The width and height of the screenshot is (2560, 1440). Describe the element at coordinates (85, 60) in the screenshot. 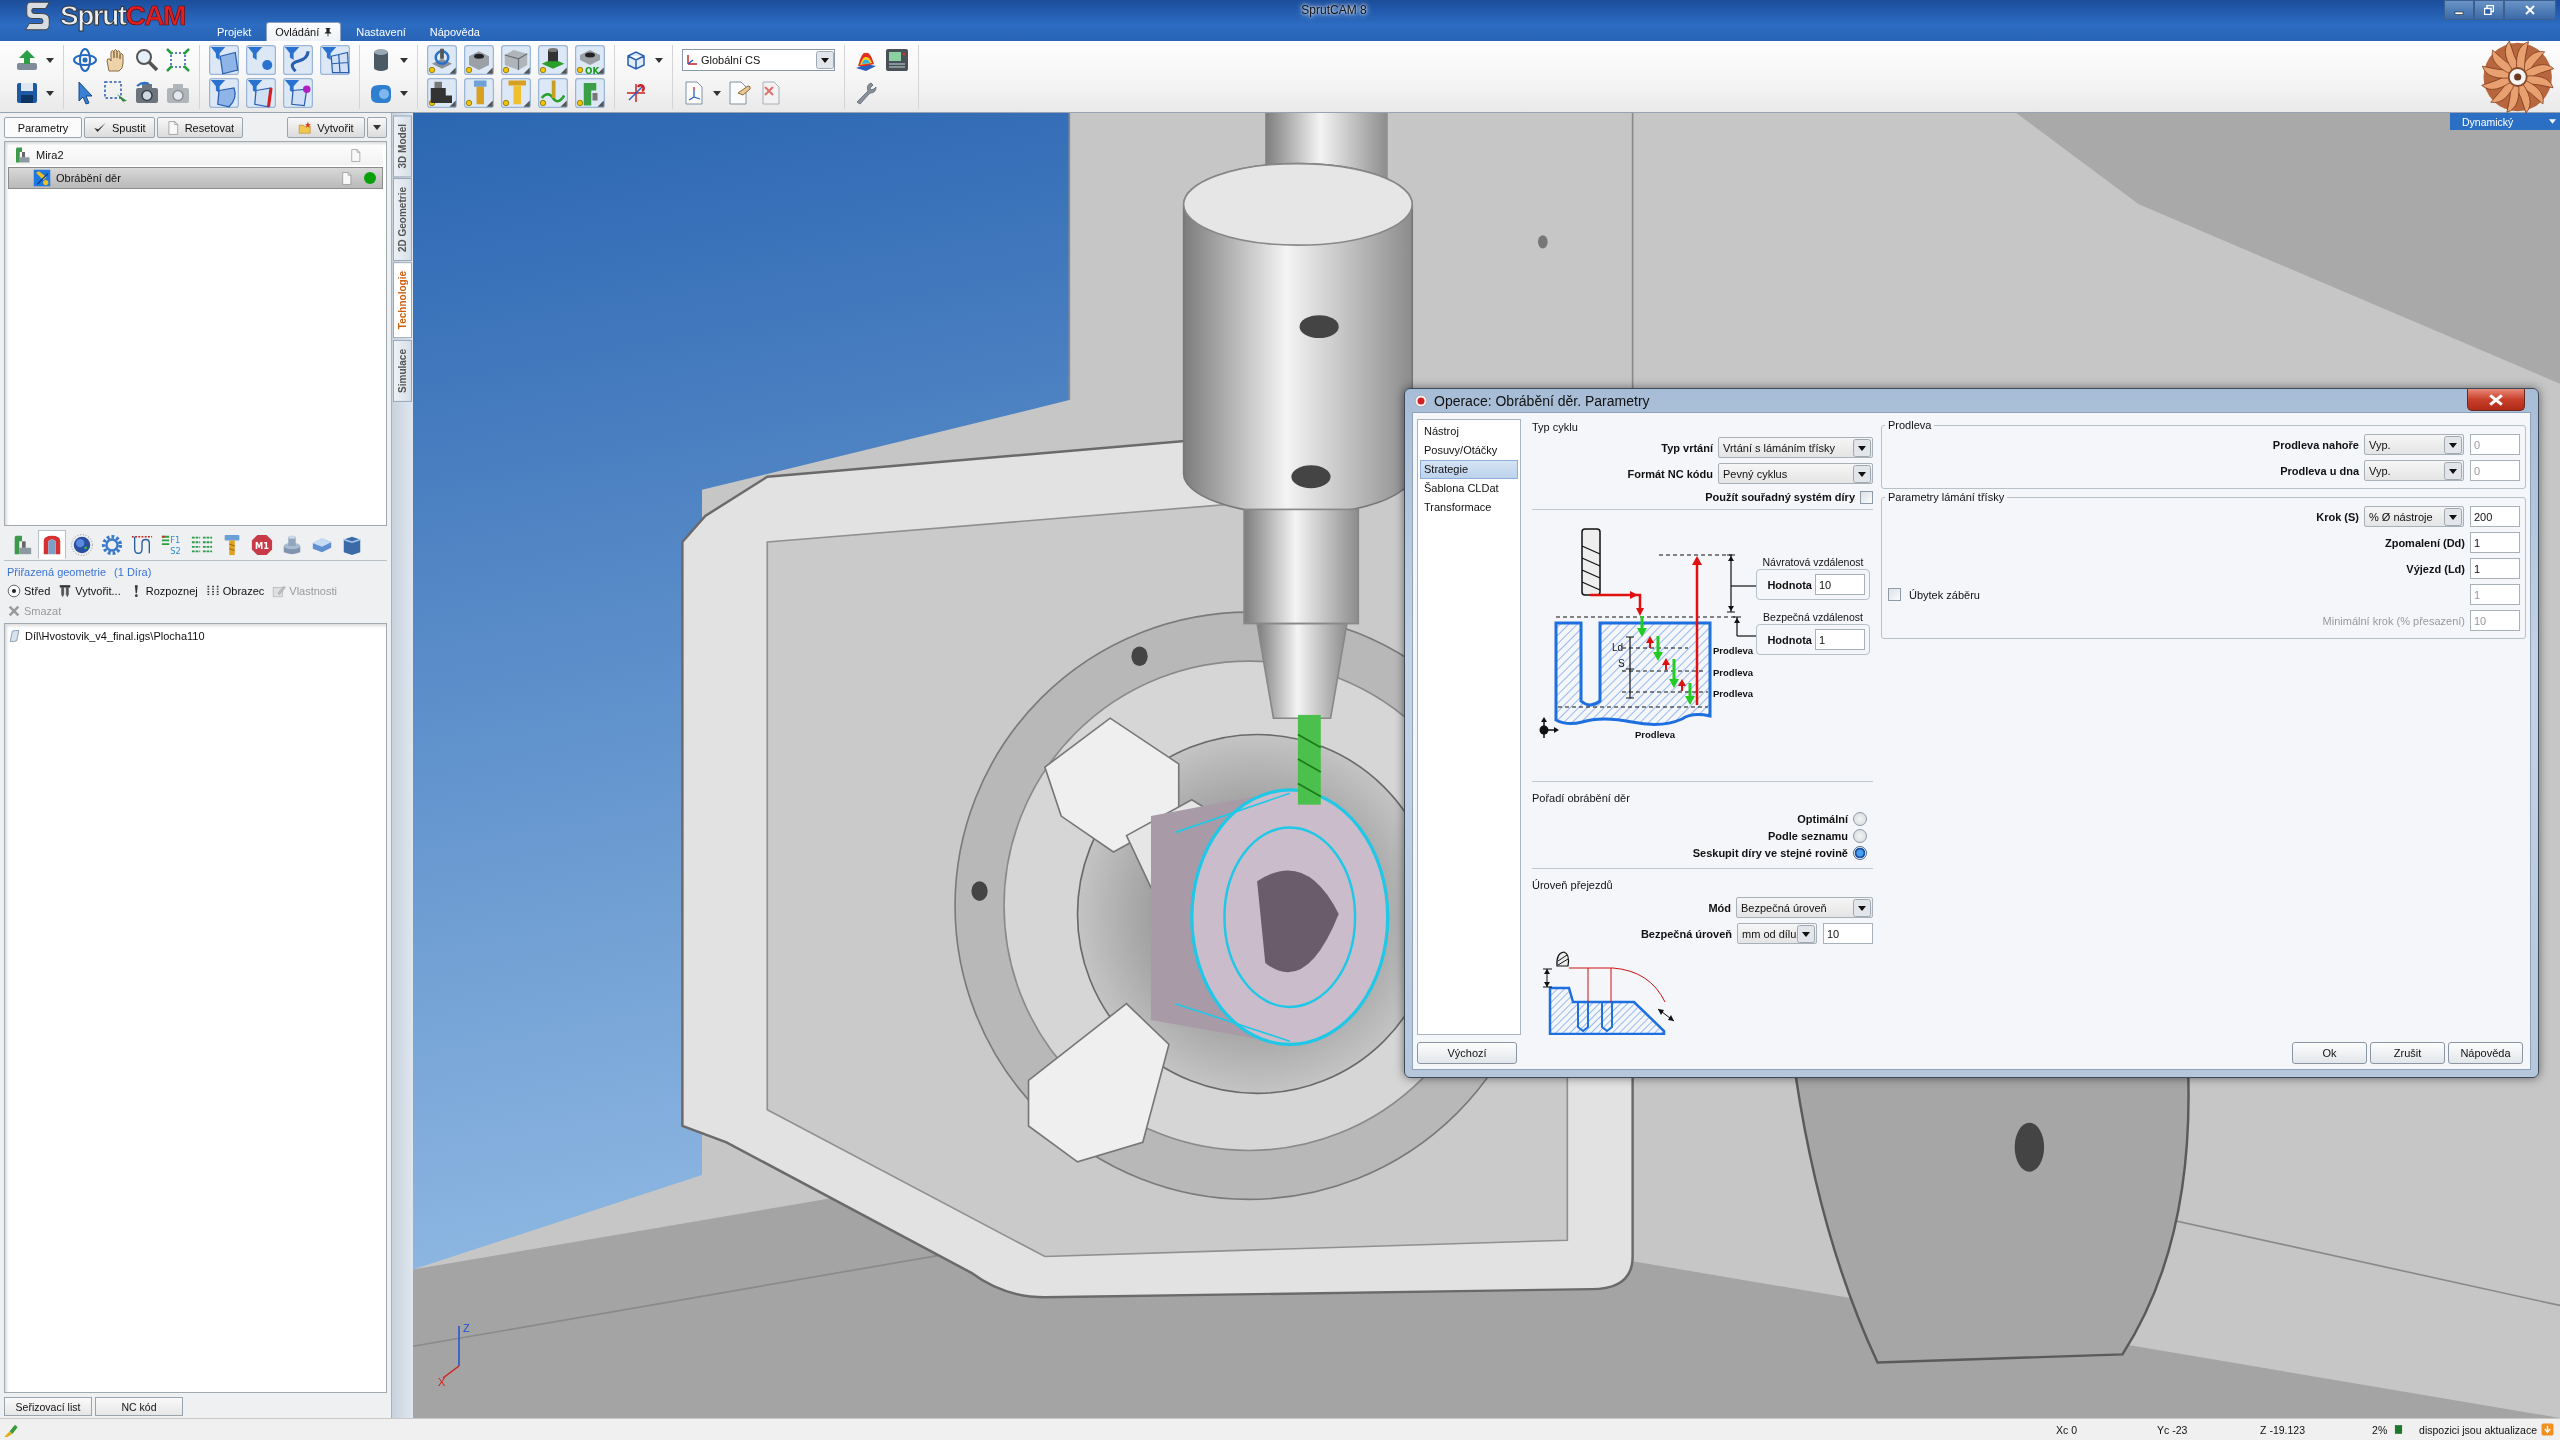

I see `orbit-icon` at that location.